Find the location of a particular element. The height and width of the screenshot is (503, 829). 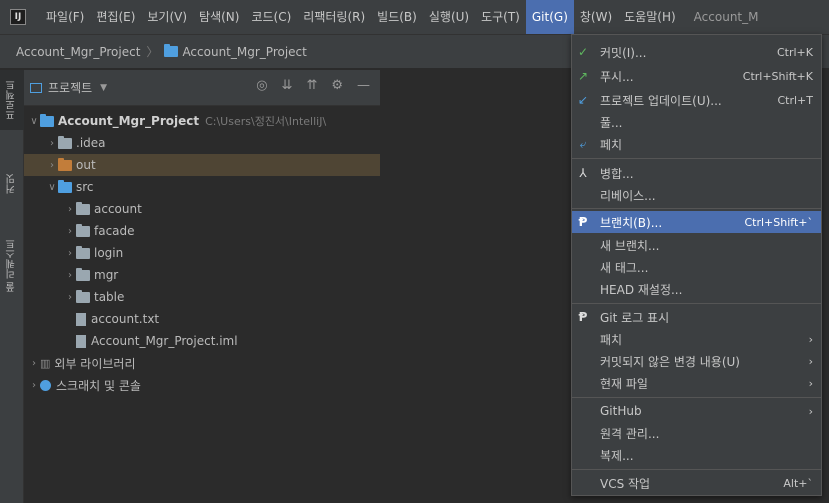

branch-icon: Ᵽ is located at coordinates (583, 222).